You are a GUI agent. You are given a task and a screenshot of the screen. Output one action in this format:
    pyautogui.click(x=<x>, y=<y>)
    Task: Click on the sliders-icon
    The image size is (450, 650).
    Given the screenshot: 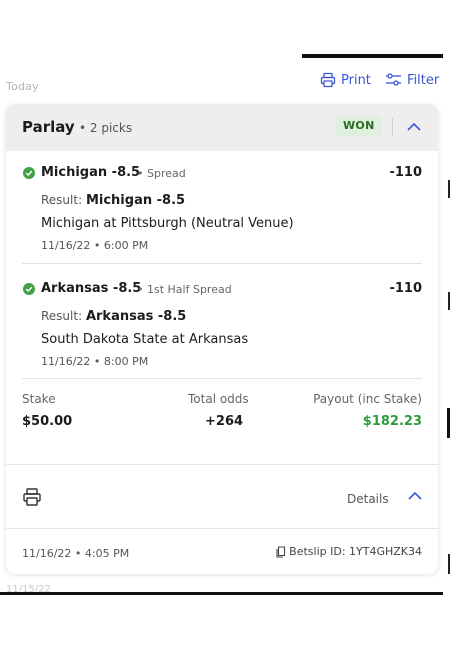 What is the action you would take?
    pyautogui.click(x=393, y=79)
    